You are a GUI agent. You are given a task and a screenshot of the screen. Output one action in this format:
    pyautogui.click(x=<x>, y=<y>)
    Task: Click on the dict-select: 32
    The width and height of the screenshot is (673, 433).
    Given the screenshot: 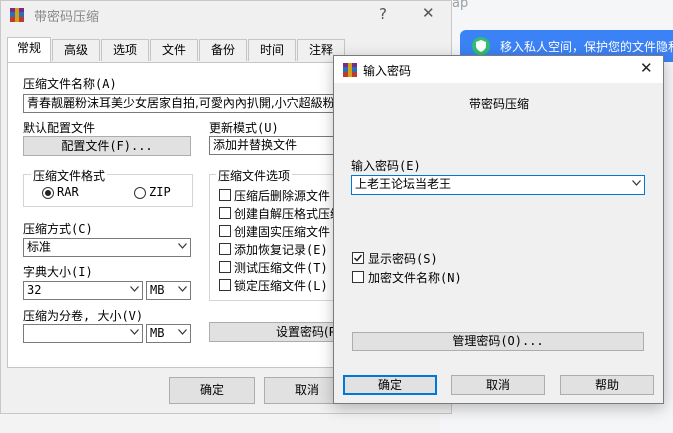 What is the action you would take?
    pyautogui.click(x=83, y=290)
    